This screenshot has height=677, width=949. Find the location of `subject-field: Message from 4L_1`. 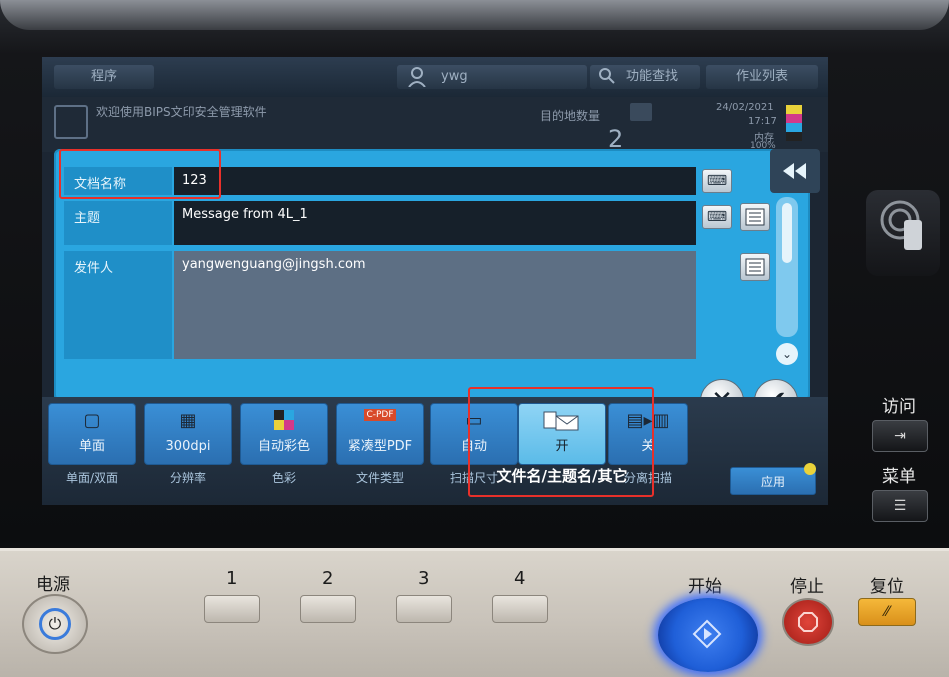

subject-field: Message from 4L_1 is located at coordinates (435, 223).